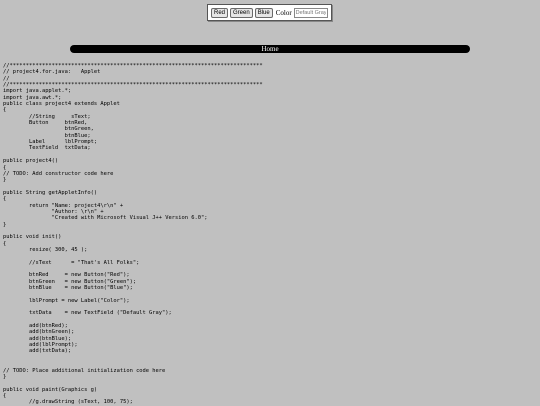 This screenshot has height=406, width=540. Describe the element at coordinates (45, 123) in the screenshot. I see `code-line: Button btnRed,` at that location.